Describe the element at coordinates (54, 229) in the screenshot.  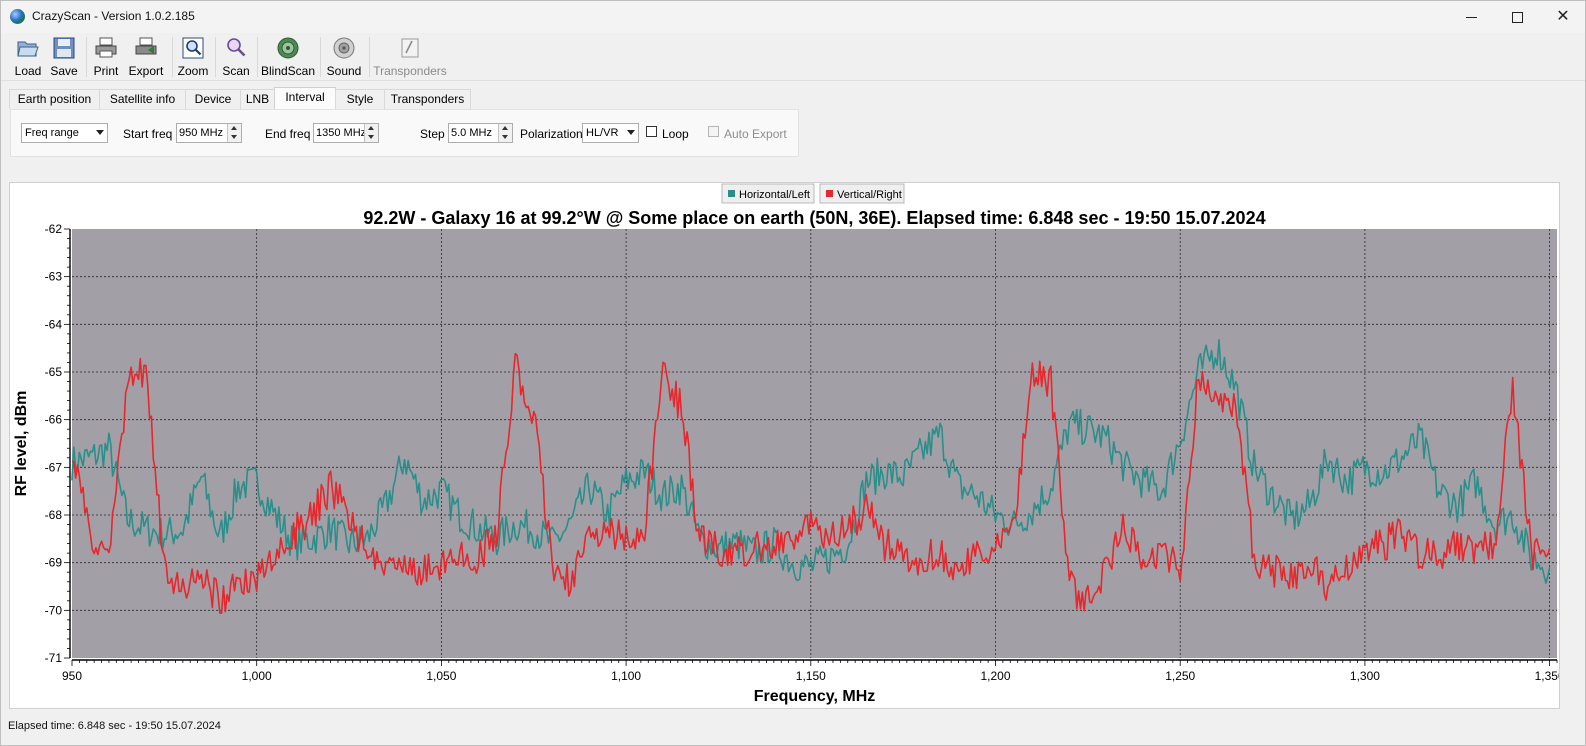
I see `y-tick-label: -62` at that location.